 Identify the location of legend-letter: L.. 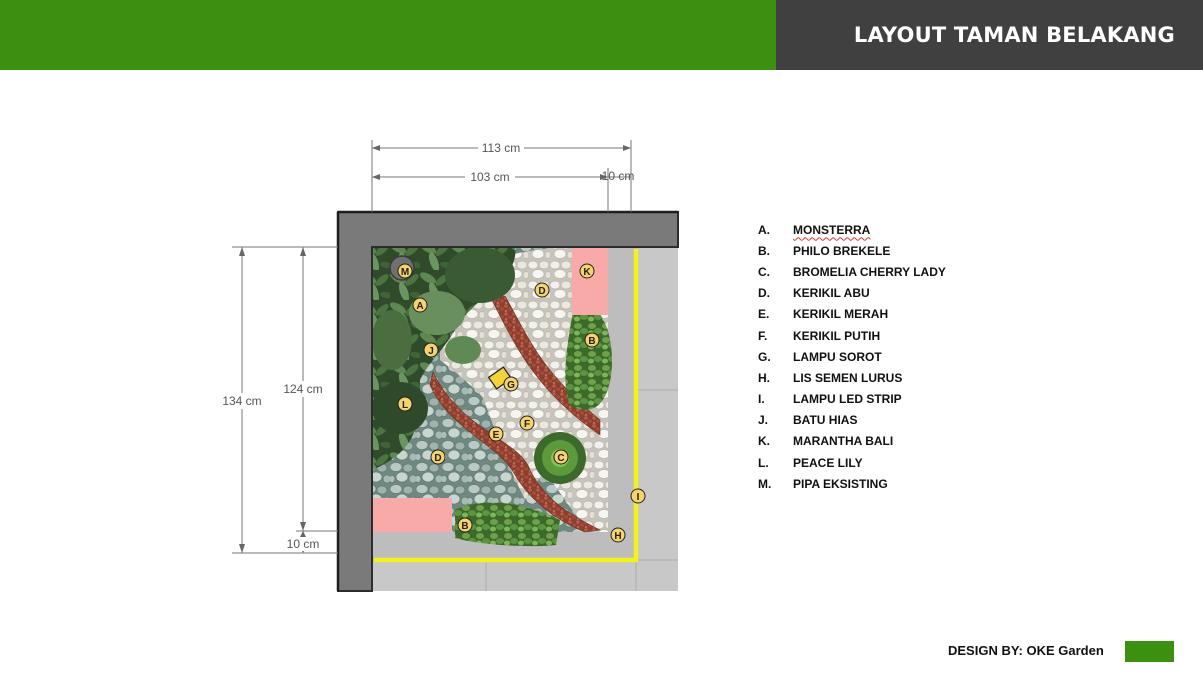
(763, 462).